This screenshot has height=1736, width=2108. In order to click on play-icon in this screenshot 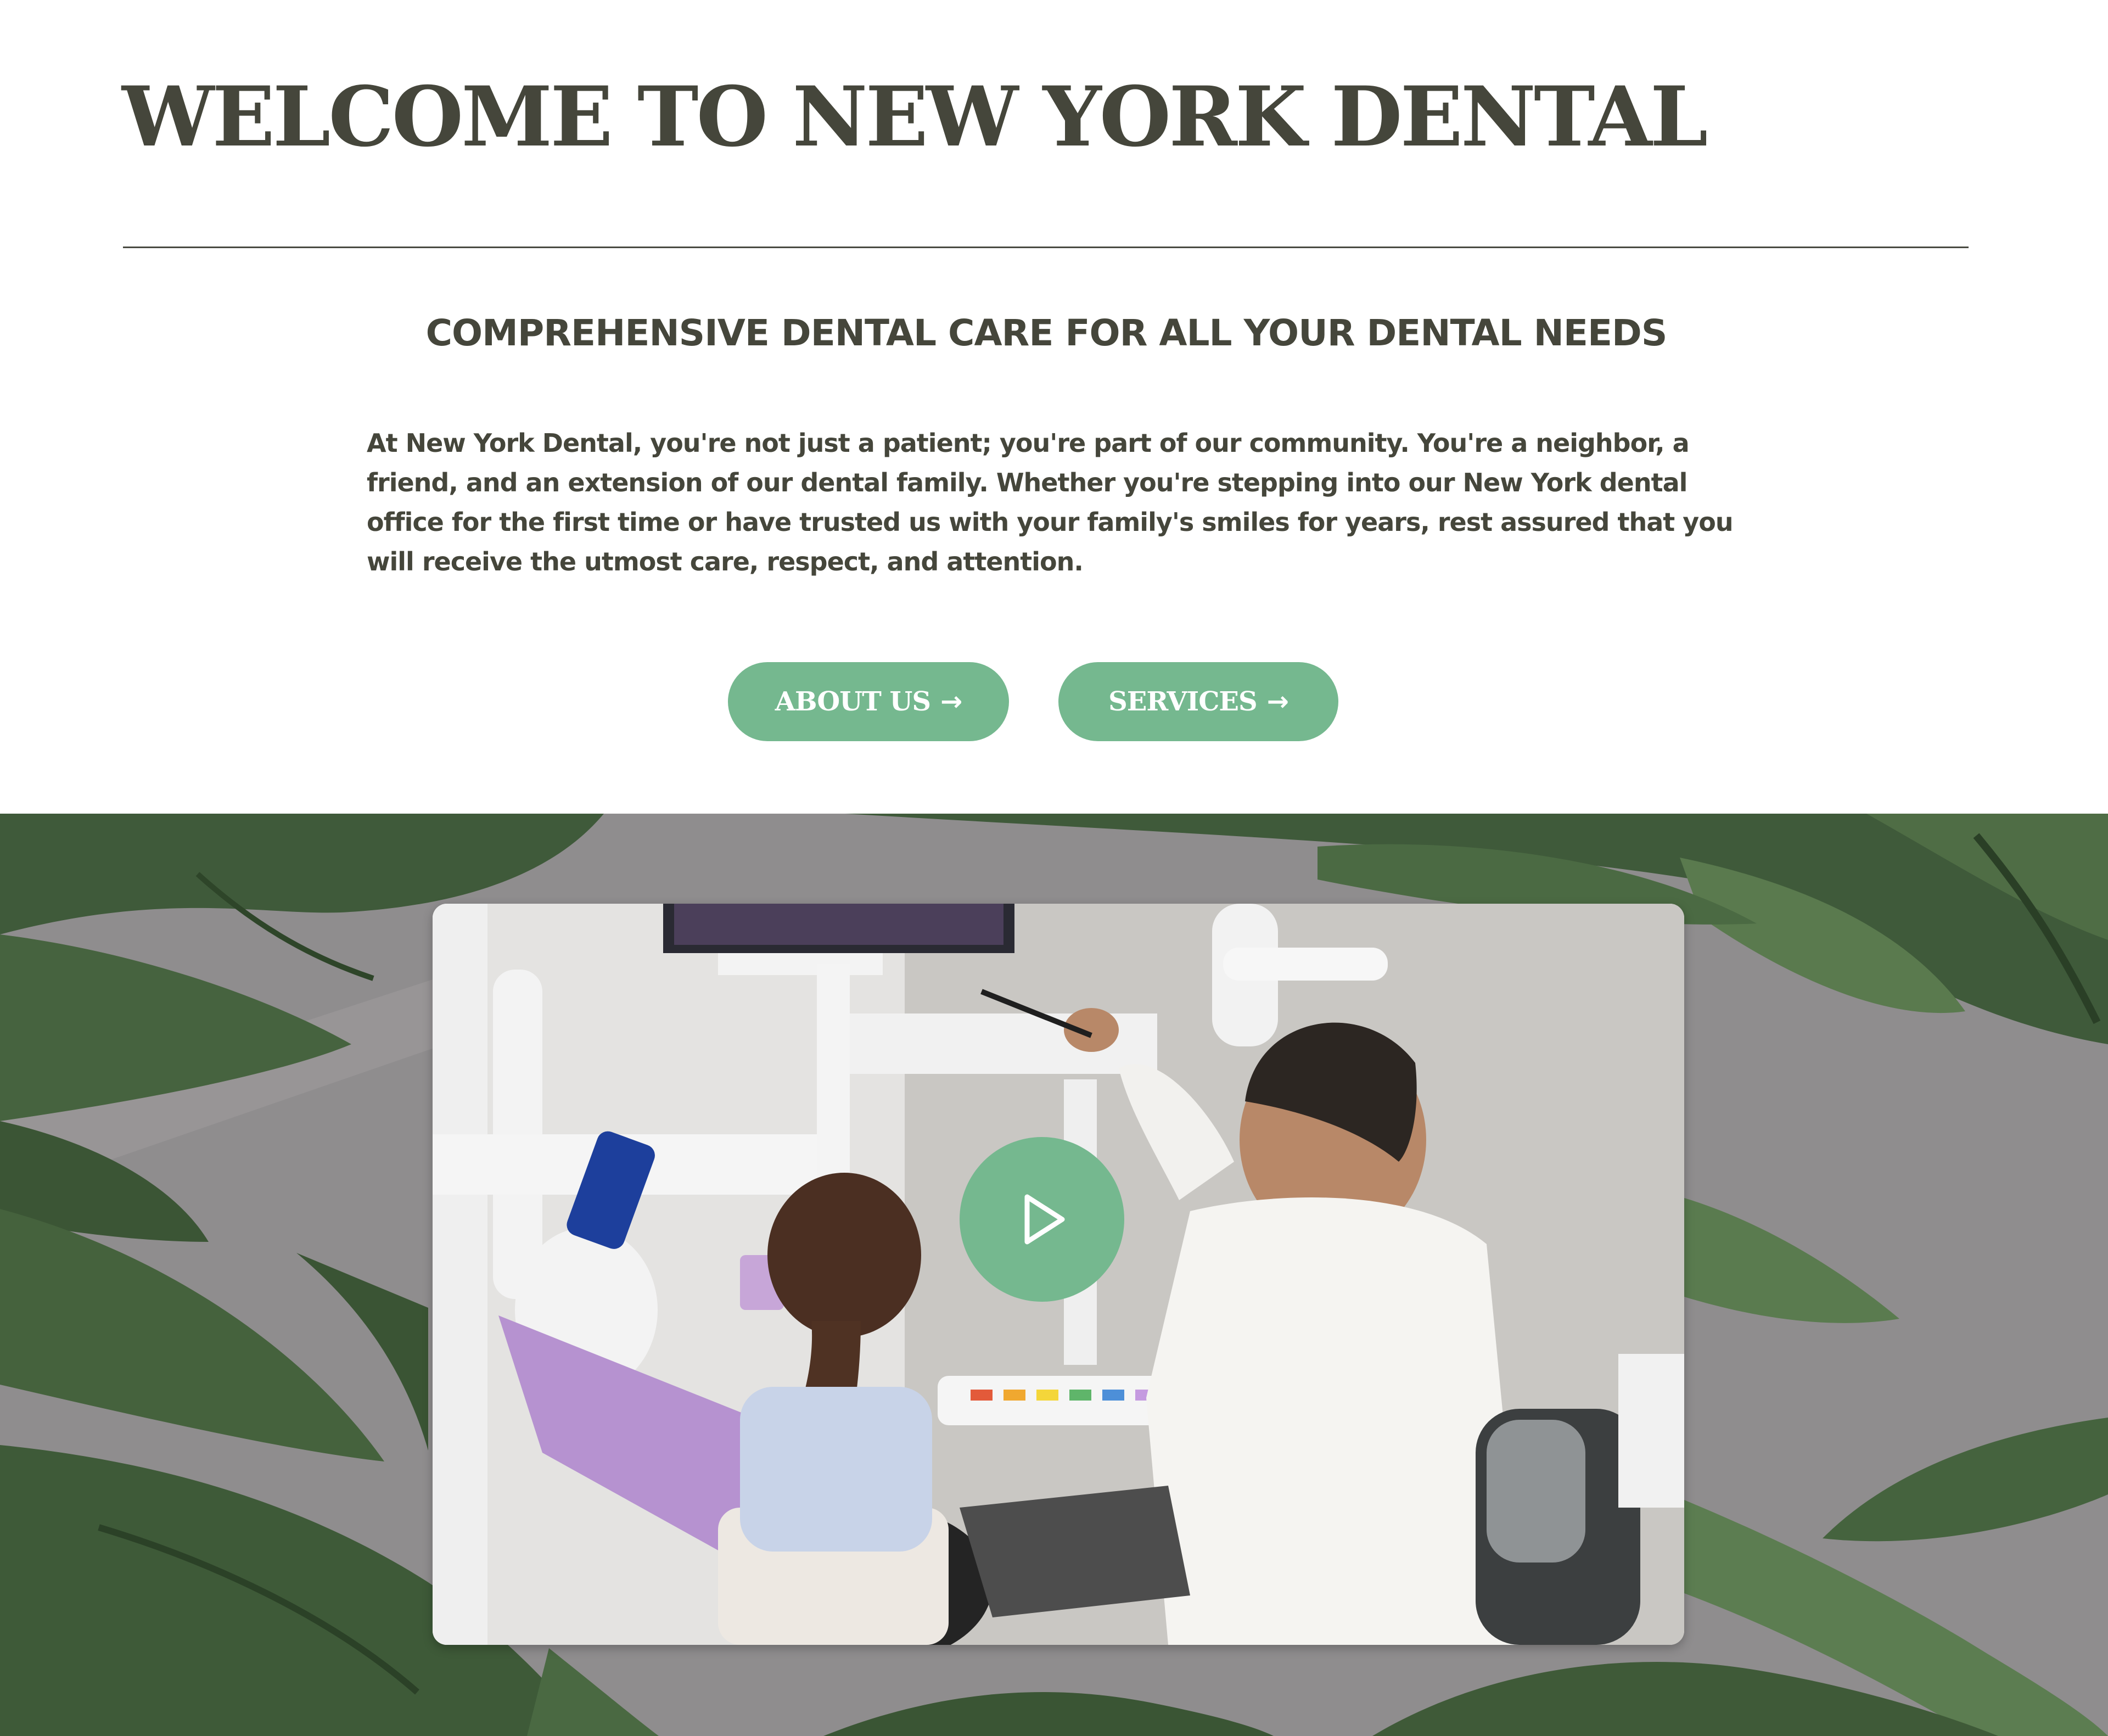, I will do `click(1044, 1219)`.